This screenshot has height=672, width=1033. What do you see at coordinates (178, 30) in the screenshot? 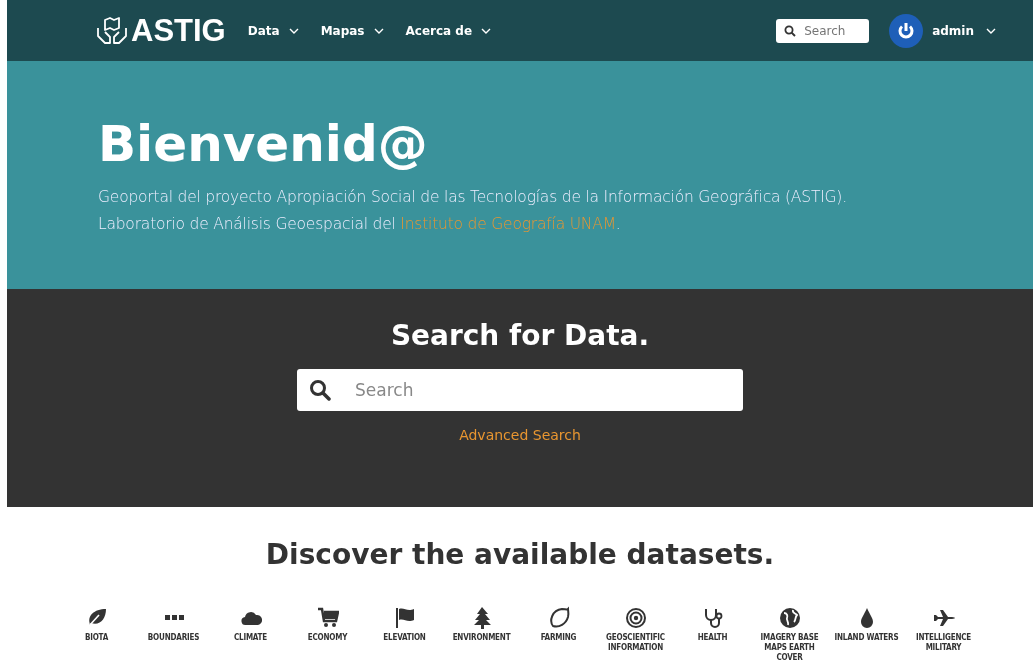
I see `logo-text: ASTIG` at bounding box center [178, 30].